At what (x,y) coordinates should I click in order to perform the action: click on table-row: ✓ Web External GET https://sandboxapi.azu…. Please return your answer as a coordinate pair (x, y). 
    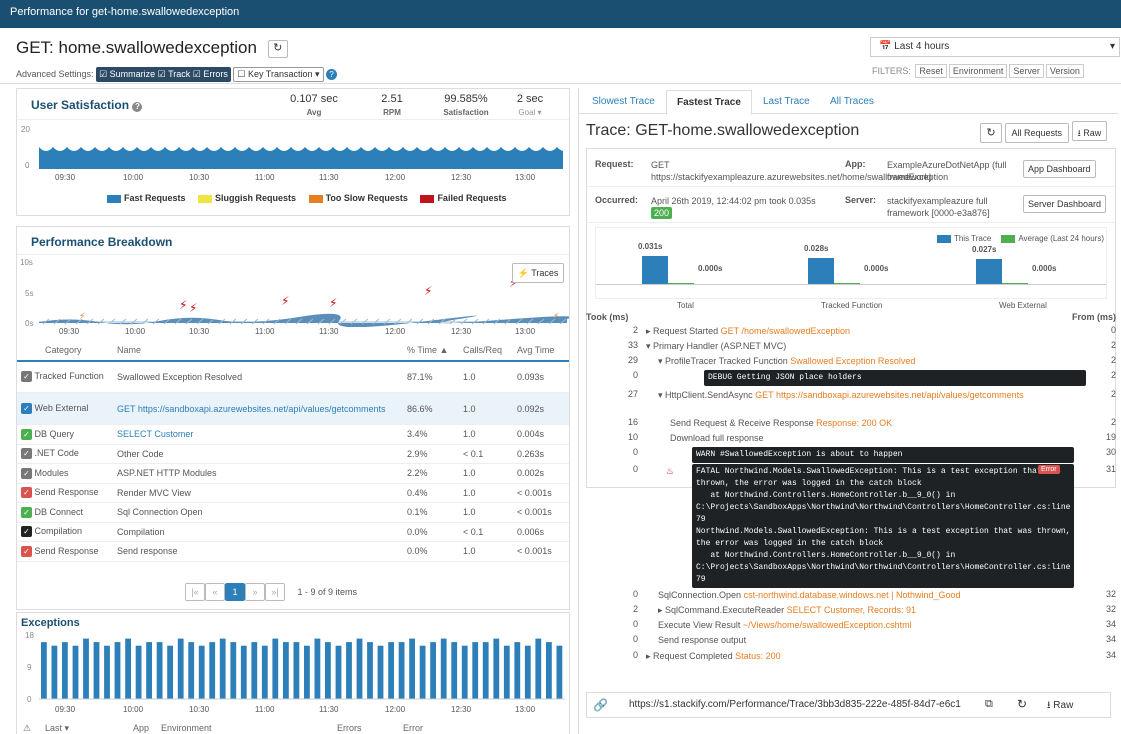
    Looking at the image, I should click on (293, 408).